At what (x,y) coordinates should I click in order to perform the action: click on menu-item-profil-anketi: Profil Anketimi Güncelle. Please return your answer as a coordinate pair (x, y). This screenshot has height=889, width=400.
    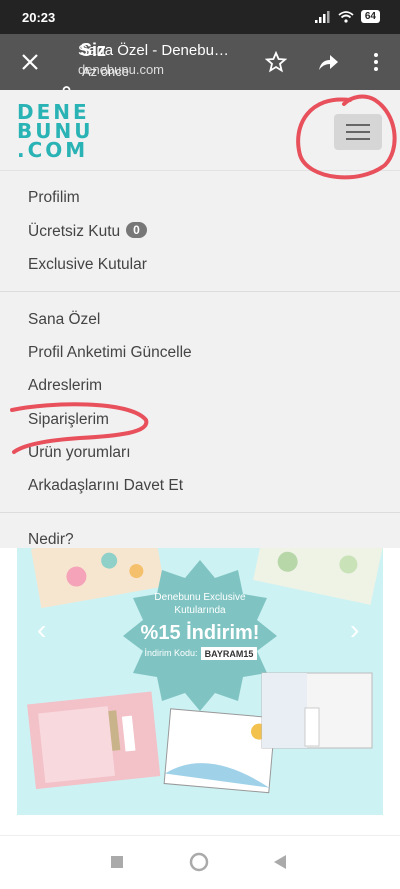
    Looking at the image, I should click on (110, 353).